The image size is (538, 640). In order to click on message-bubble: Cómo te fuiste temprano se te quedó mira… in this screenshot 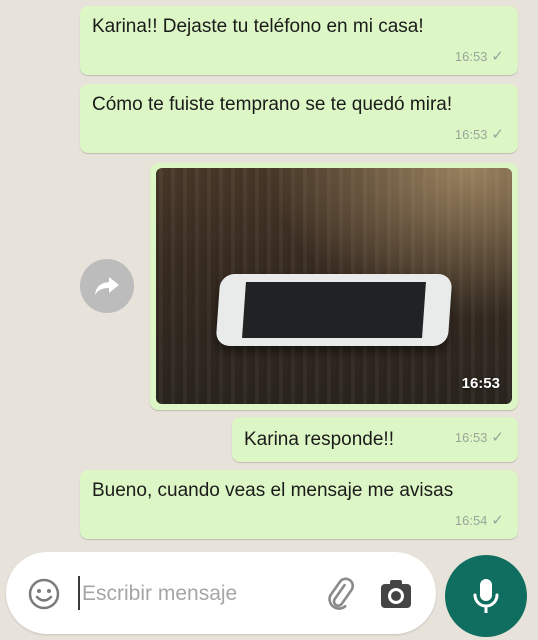, I will do `click(299, 118)`.